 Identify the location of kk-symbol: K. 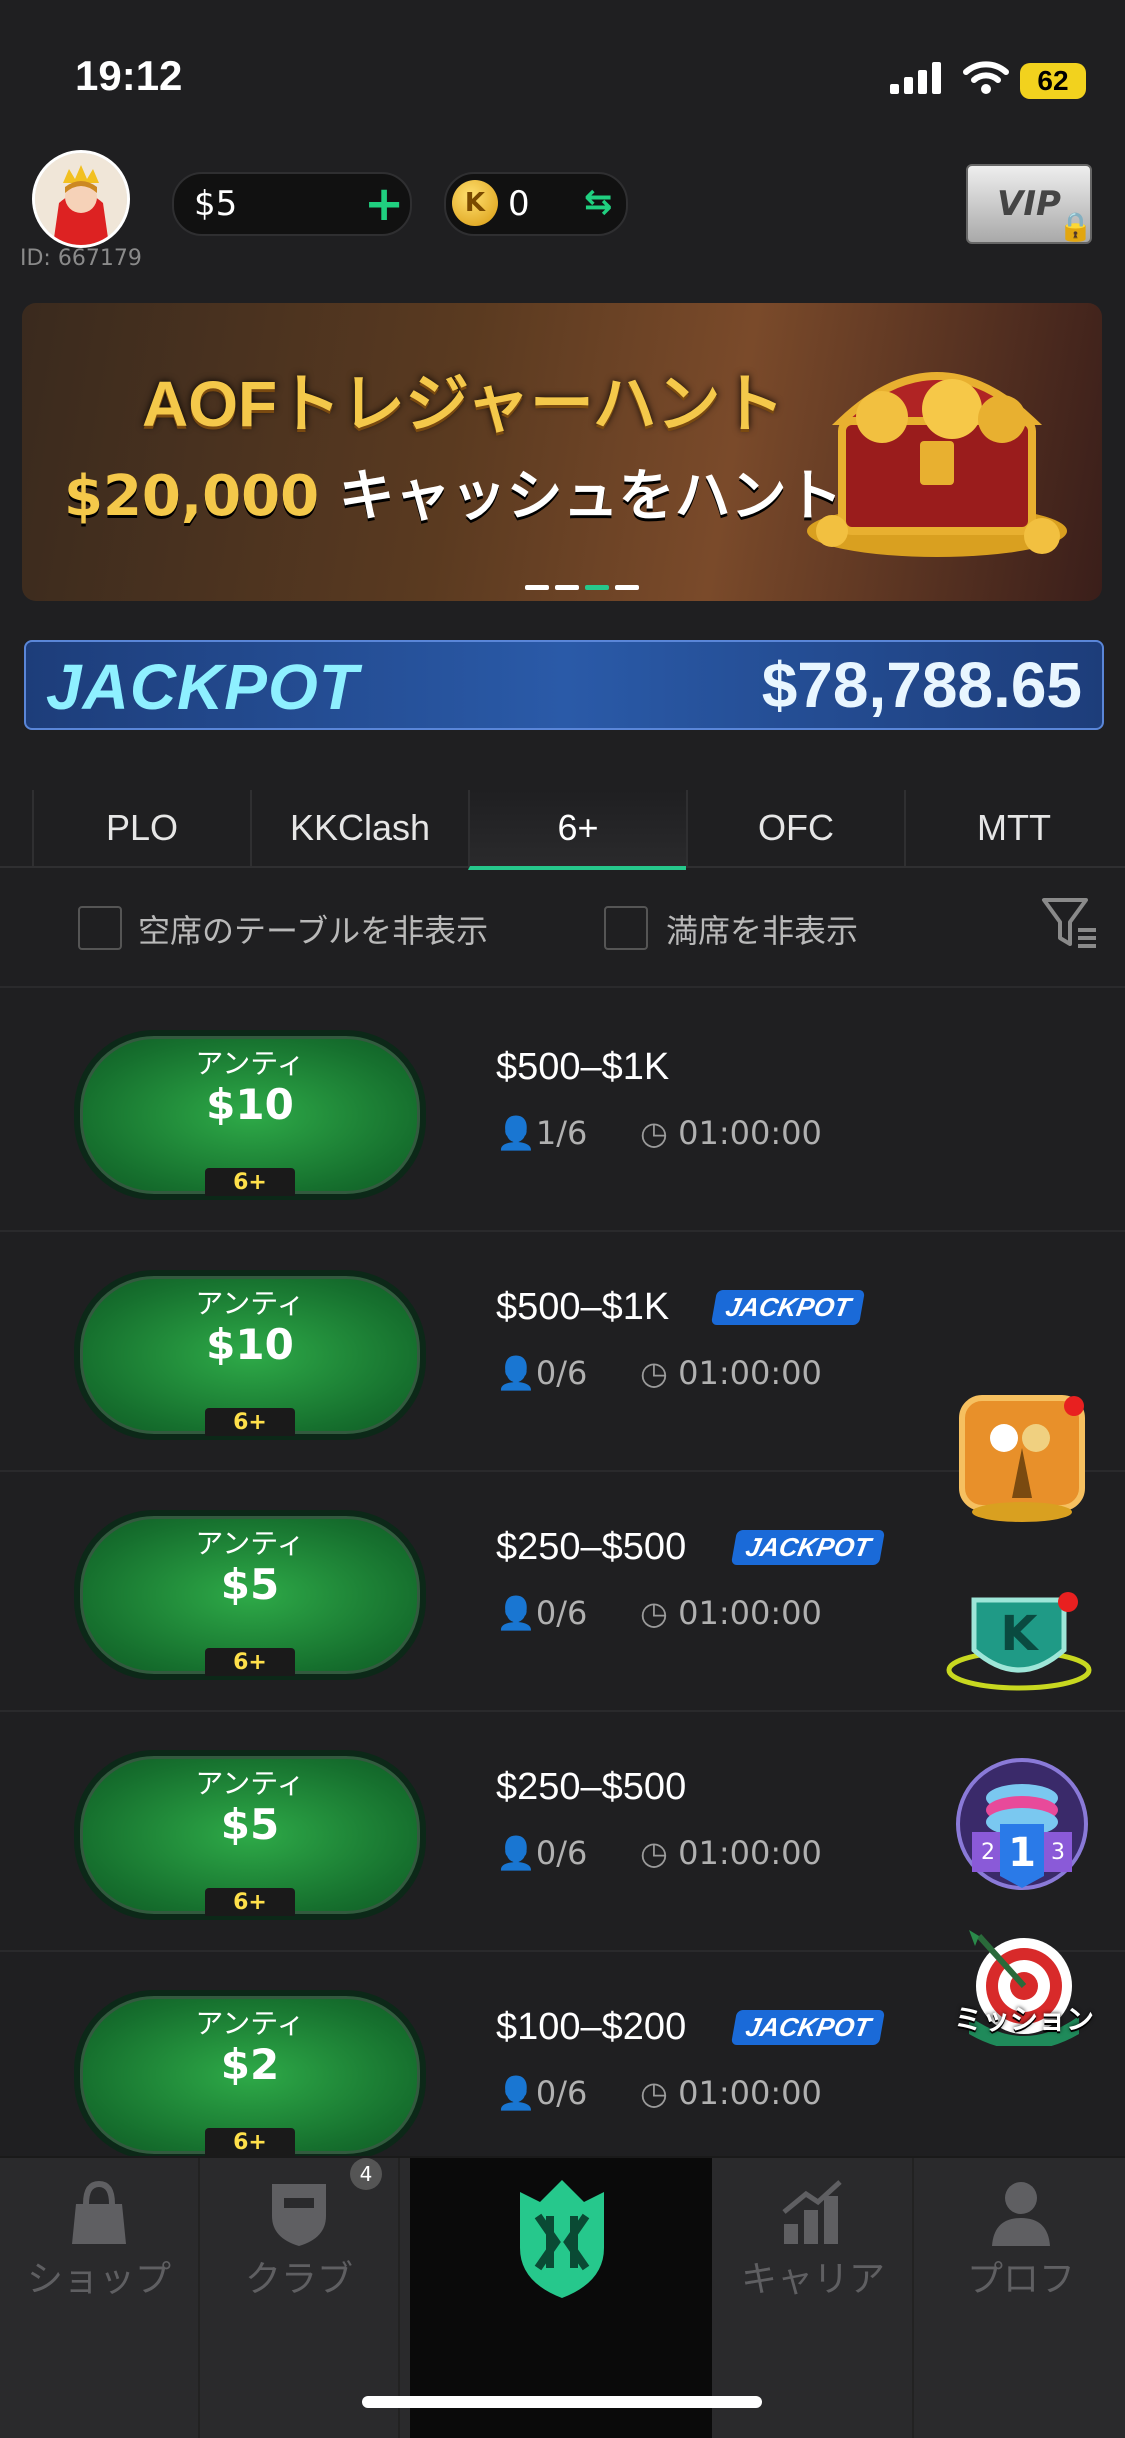
(1019, 1634).